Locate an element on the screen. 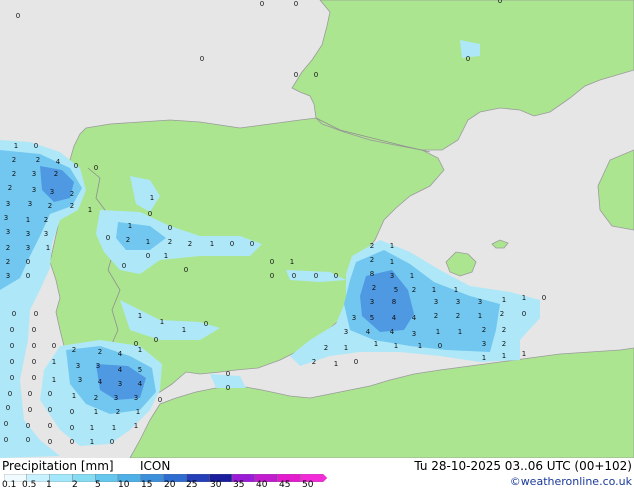 The height and width of the screenshot is (490, 634). colorbar-tick-label: 35 is located at coordinates (239, 485).